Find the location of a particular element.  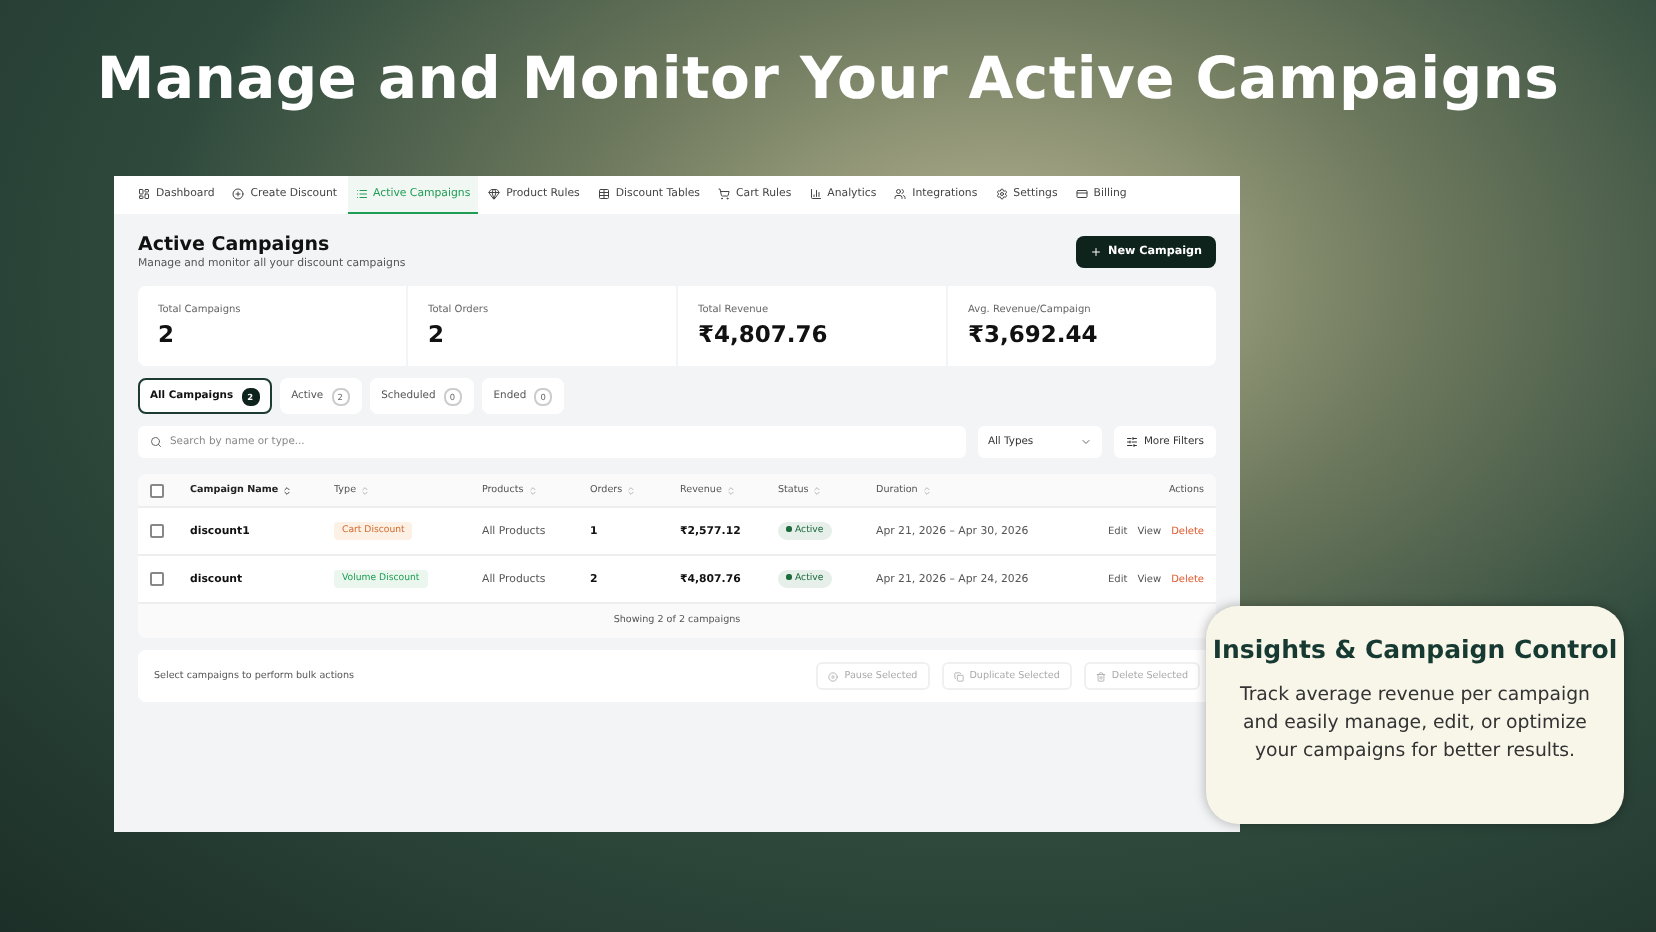

settings-icon is located at coordinates (1001, 194).